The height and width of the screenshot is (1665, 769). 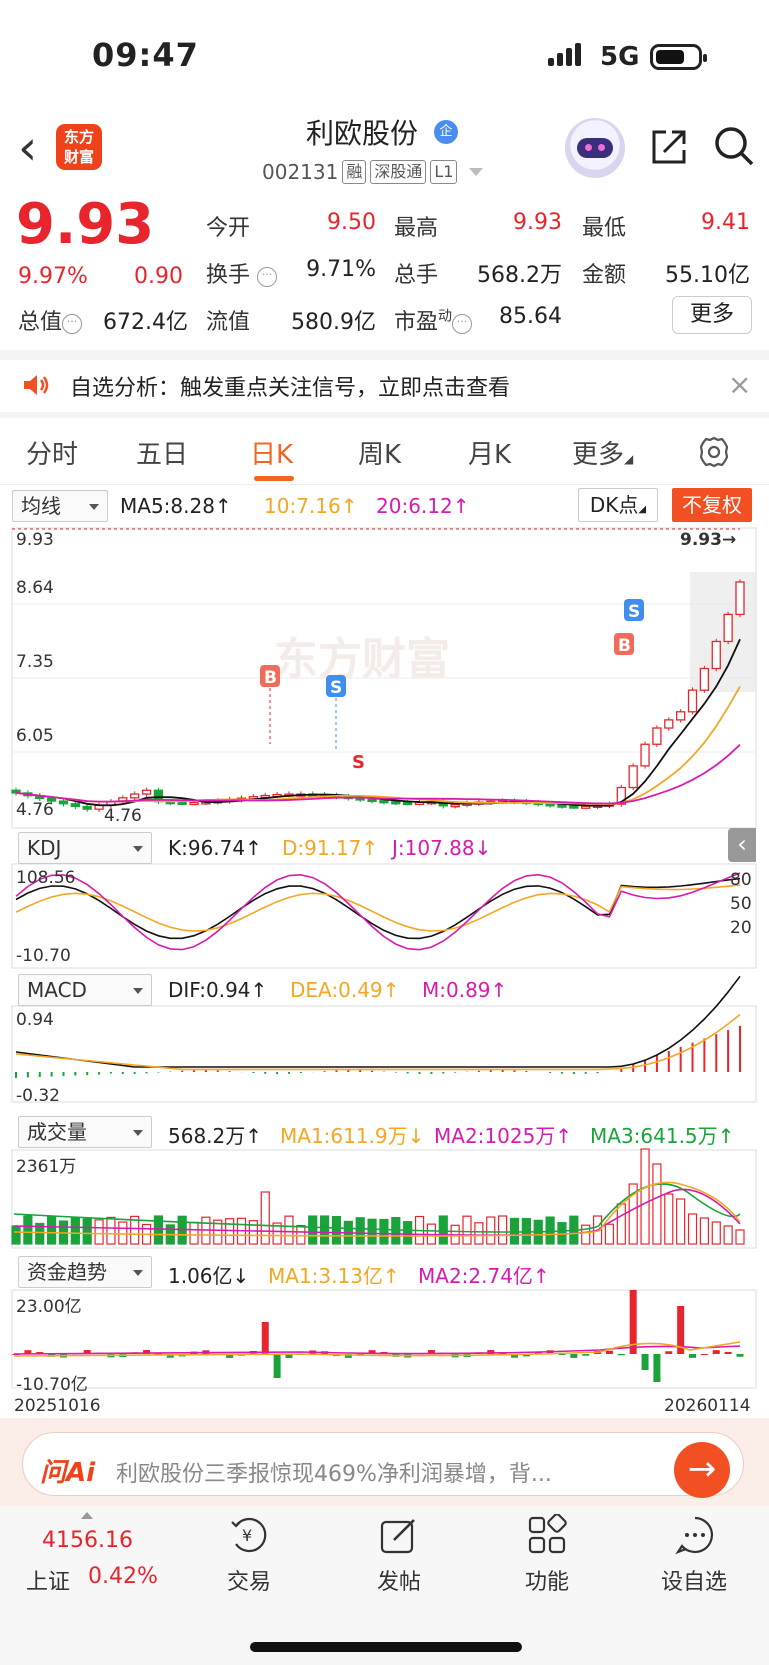 I want to click on date-end: 20260114, so click(x=707, y=1406).